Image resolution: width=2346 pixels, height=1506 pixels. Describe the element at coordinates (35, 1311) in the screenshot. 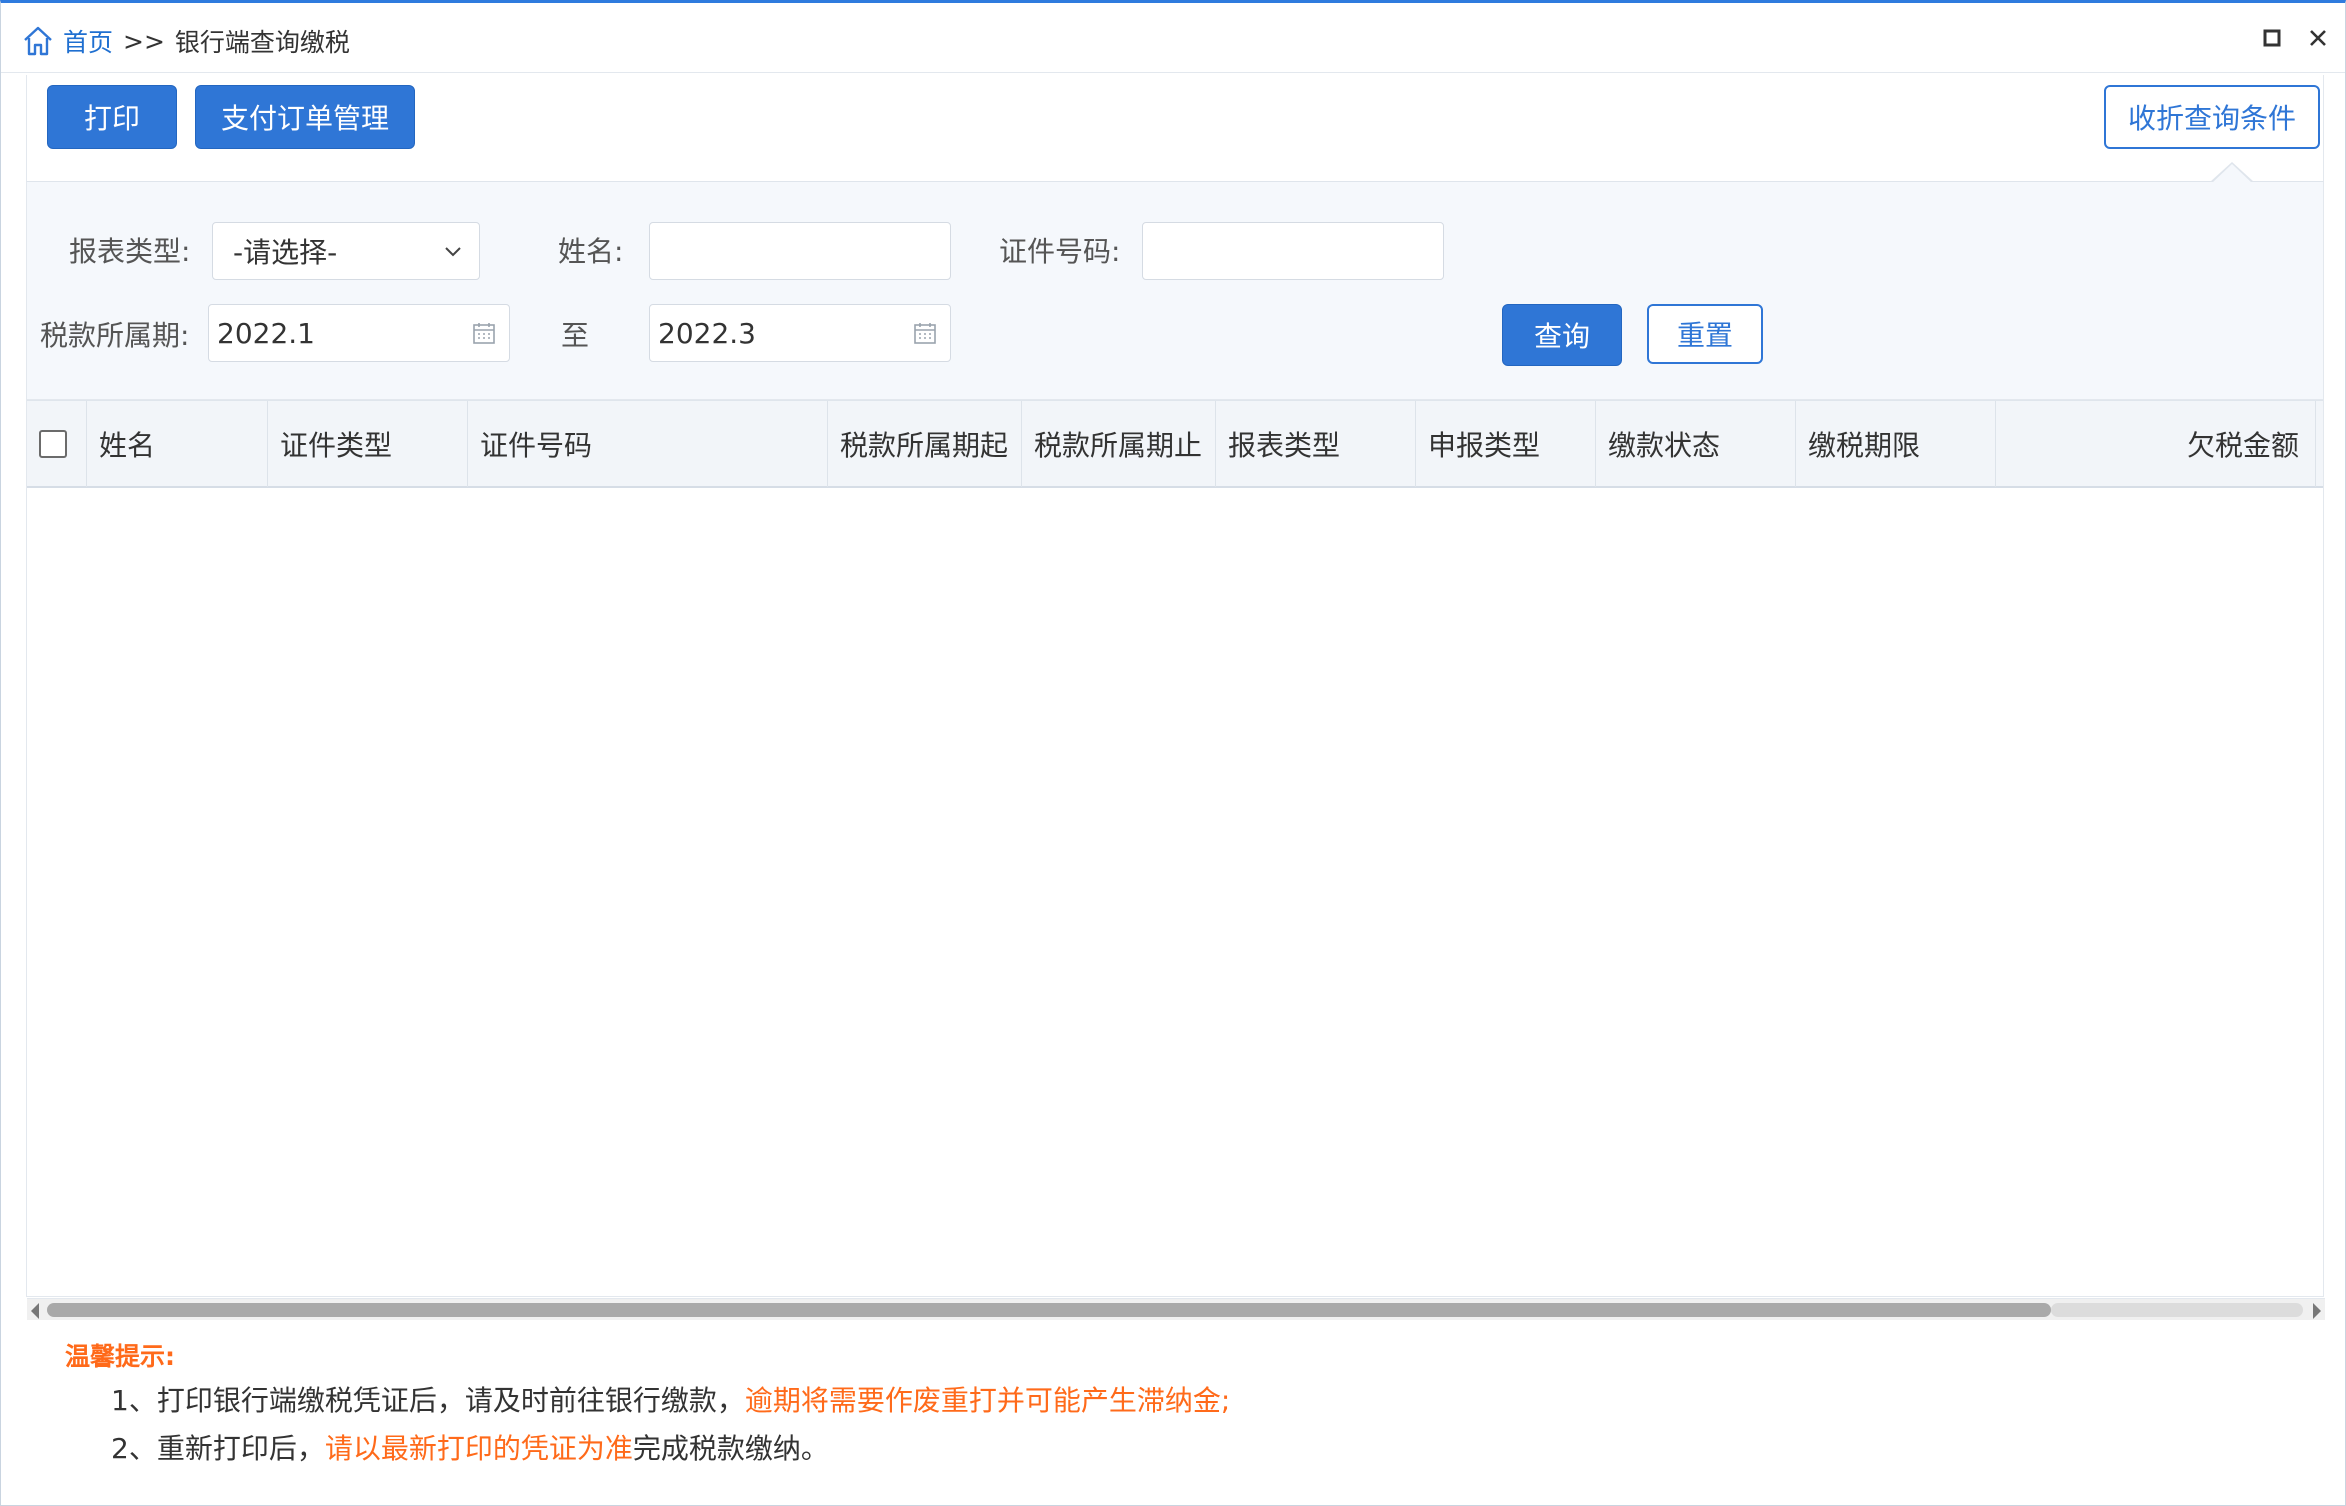

I see `scroll-left-arrow-icon` at that location.